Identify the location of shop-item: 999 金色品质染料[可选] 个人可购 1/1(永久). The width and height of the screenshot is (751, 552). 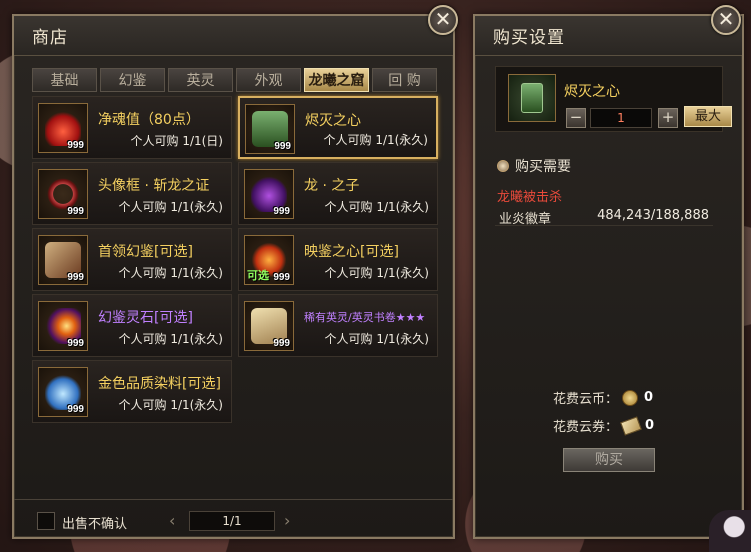
(132, 391).